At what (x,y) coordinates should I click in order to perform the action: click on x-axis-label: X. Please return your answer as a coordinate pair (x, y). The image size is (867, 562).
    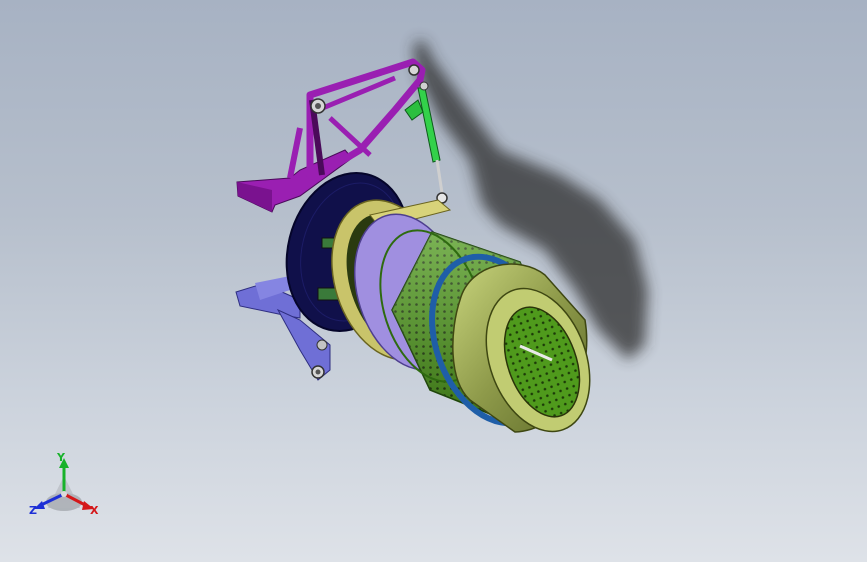
    Looking at the image, I should click on (94, 510).